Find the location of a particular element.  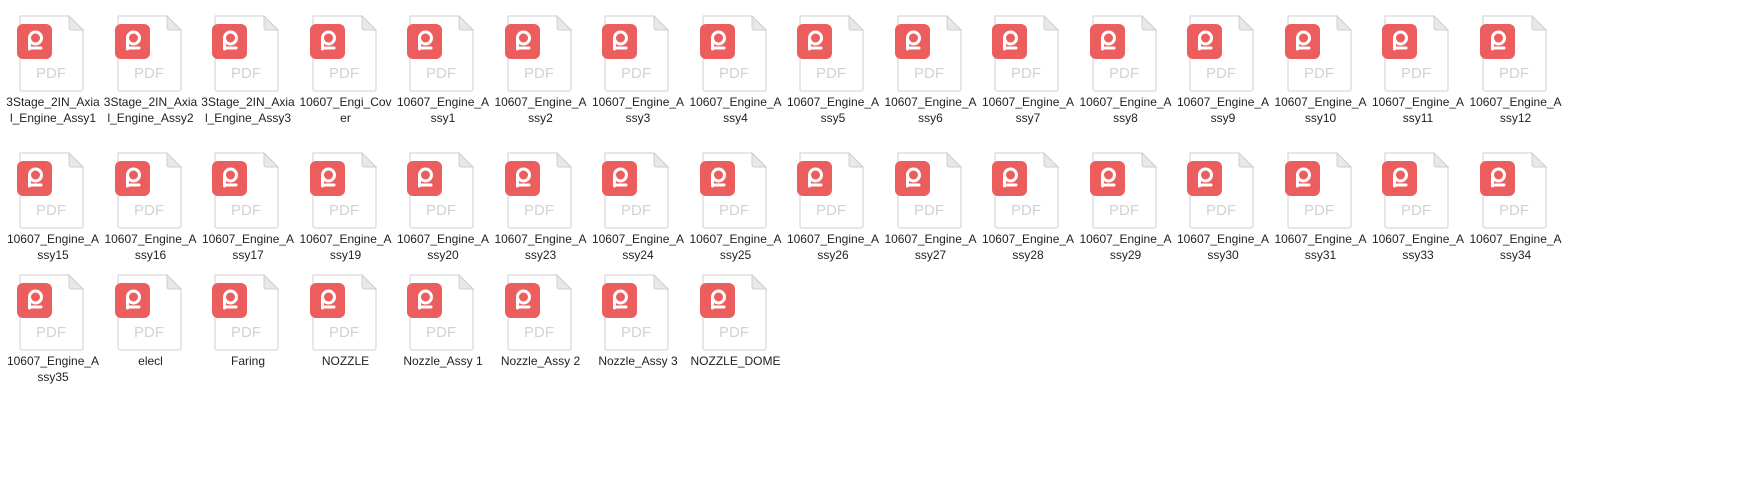

file-name-label: 10607_Engine_Assy25 is located at coordinates (735, 247).